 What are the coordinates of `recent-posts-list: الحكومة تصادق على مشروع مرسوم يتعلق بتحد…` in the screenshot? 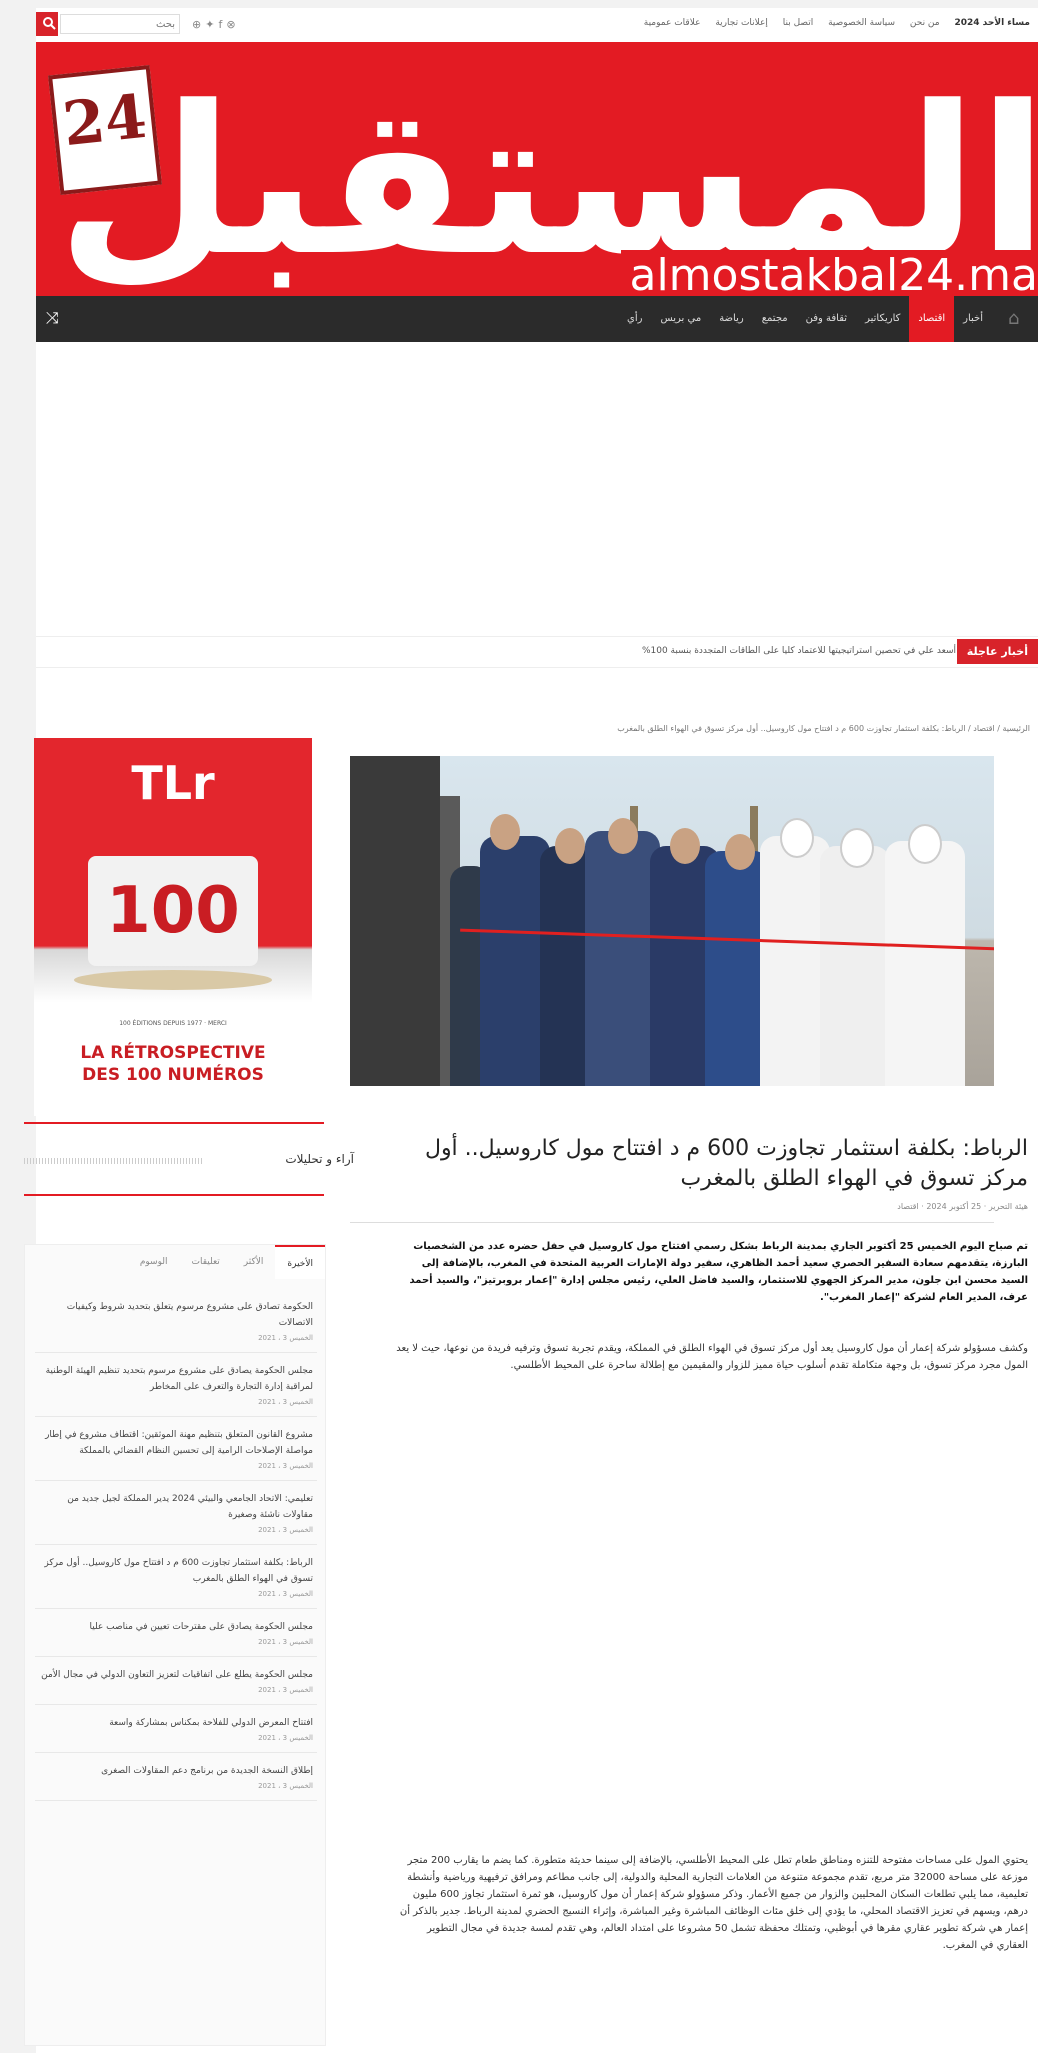 It's located at (176, 1545).